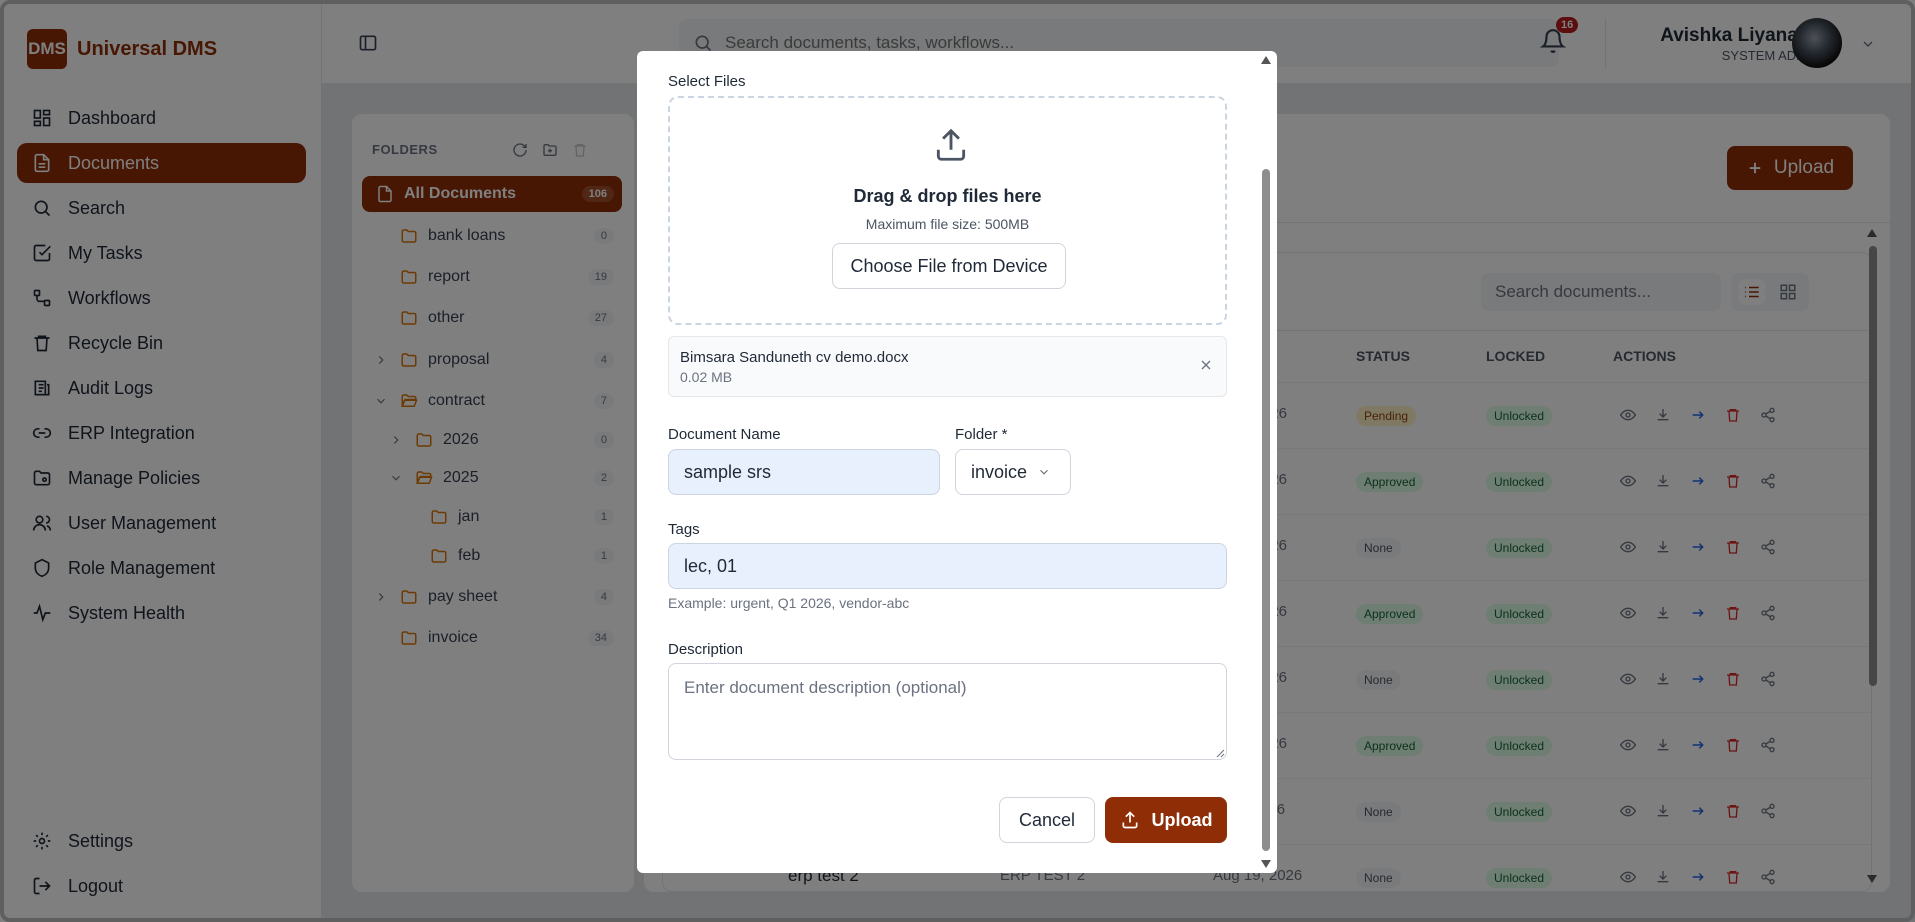  I want to click on upload-submit-label: Upload, so click(1182, 819).